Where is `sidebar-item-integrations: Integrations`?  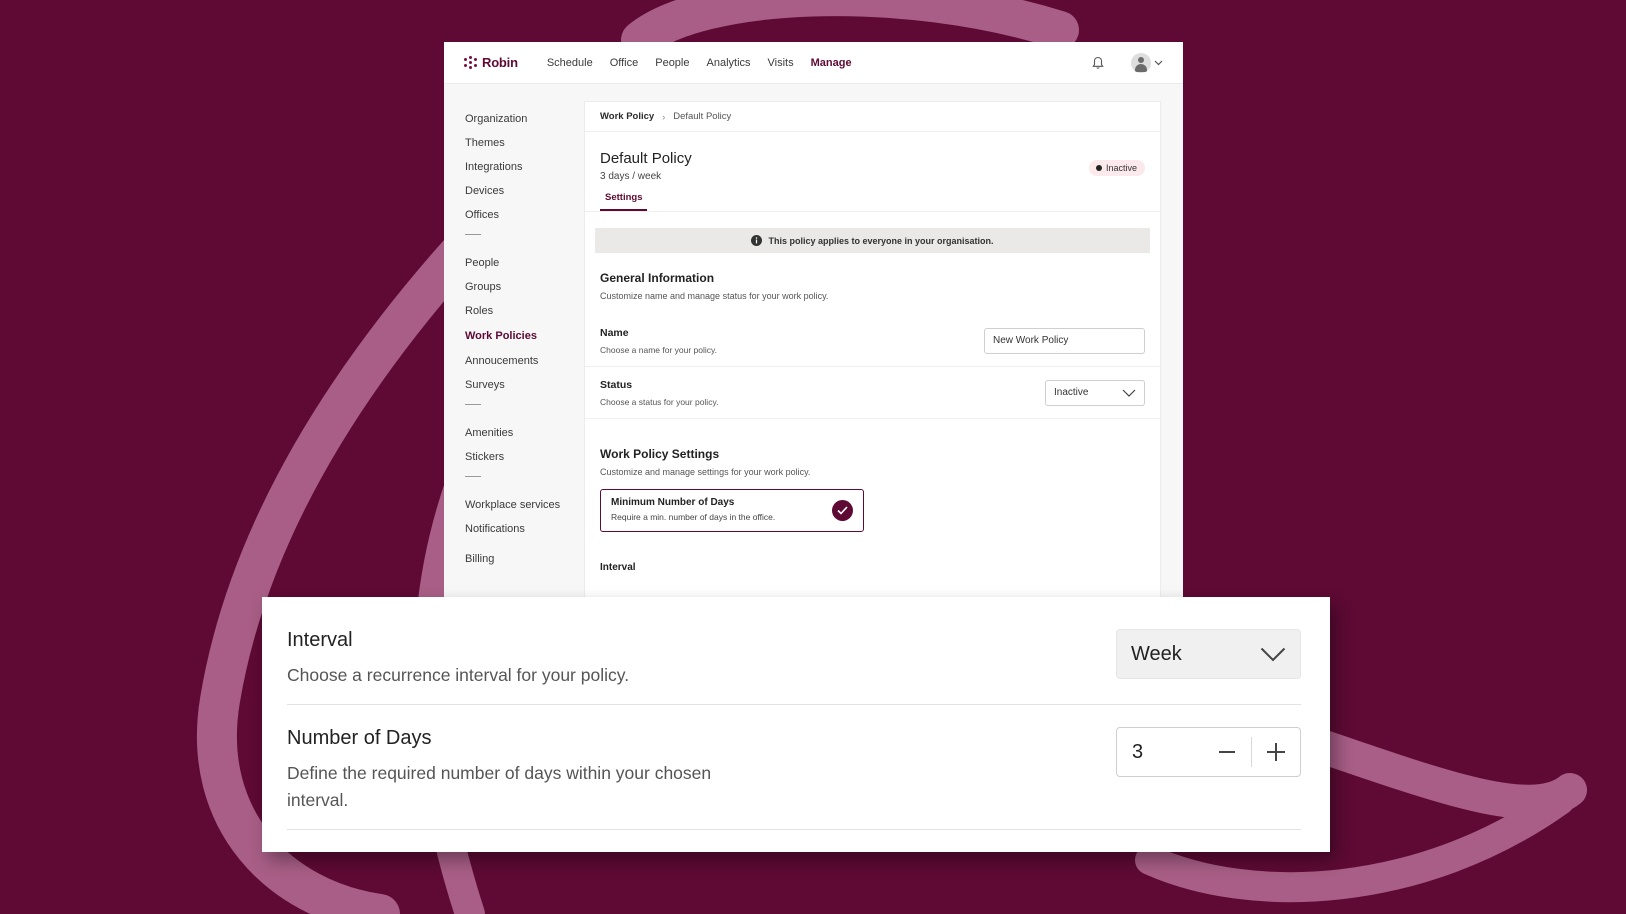 sidebar-item-integrations: Integrations is located at coordinates (525, 172).